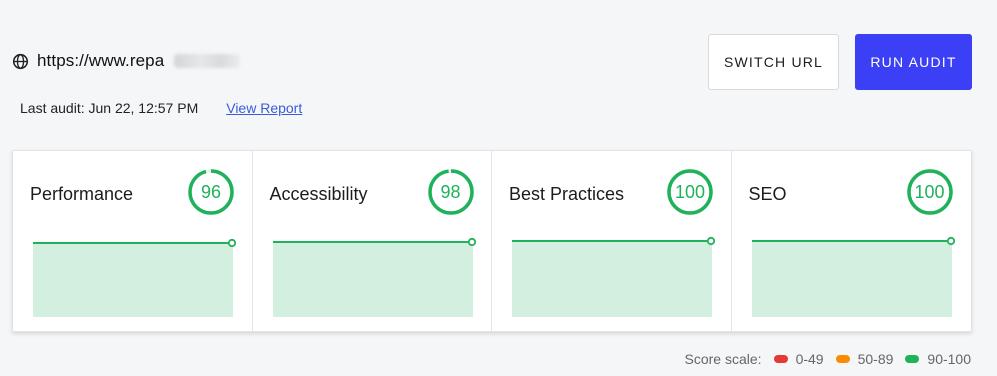 The image size is (997, 376). I want to click on card-accessibility: Accessibility 98, so click(372, 241).